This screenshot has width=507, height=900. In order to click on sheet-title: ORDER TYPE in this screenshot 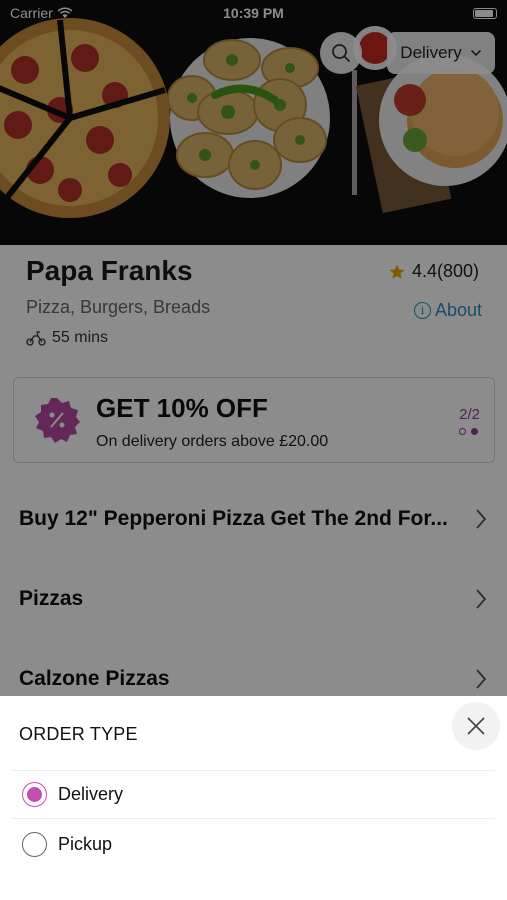, I will do `click(78, 734)`.